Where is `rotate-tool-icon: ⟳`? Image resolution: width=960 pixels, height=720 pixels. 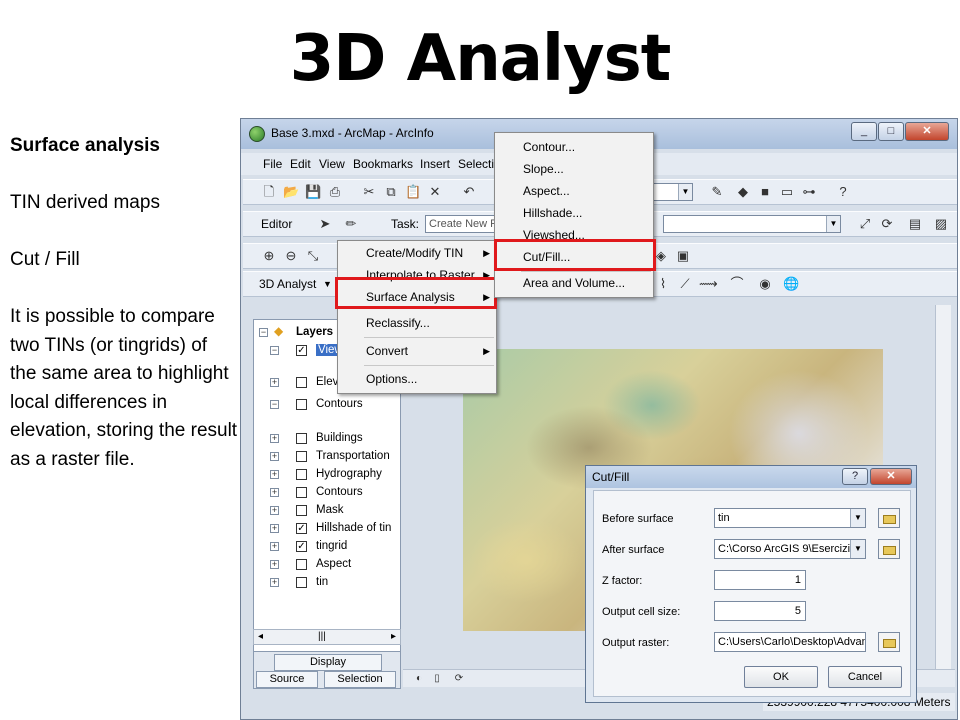
rotate-tool-icon: ⟳ is located at coordinates (887, 224).